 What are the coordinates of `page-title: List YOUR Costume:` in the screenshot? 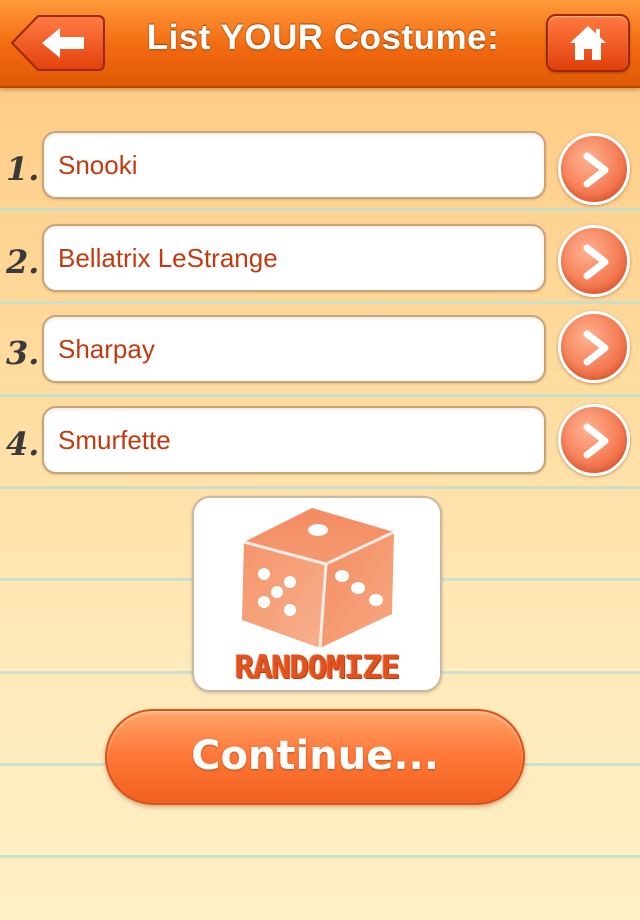 It's located at (323, 37).